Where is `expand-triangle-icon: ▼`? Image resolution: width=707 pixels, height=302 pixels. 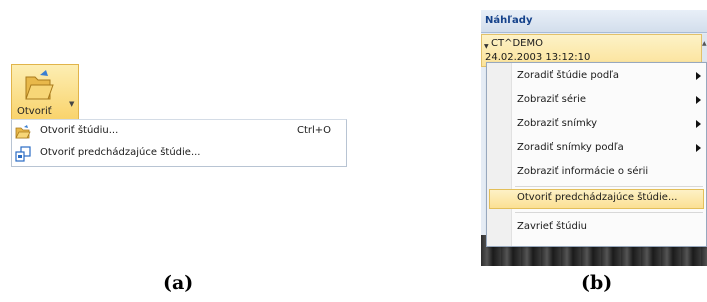
expand-triangle-icon: ▼ is located at coordinates (486, 46).